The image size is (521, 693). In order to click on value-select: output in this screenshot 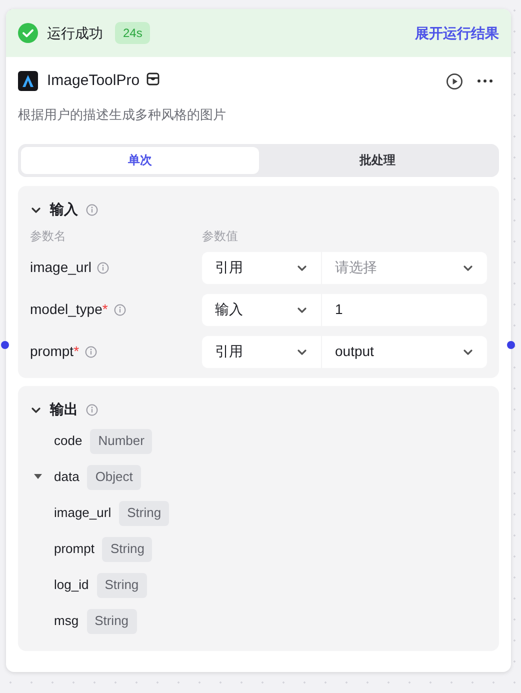, I will do `click(404, 352)`.